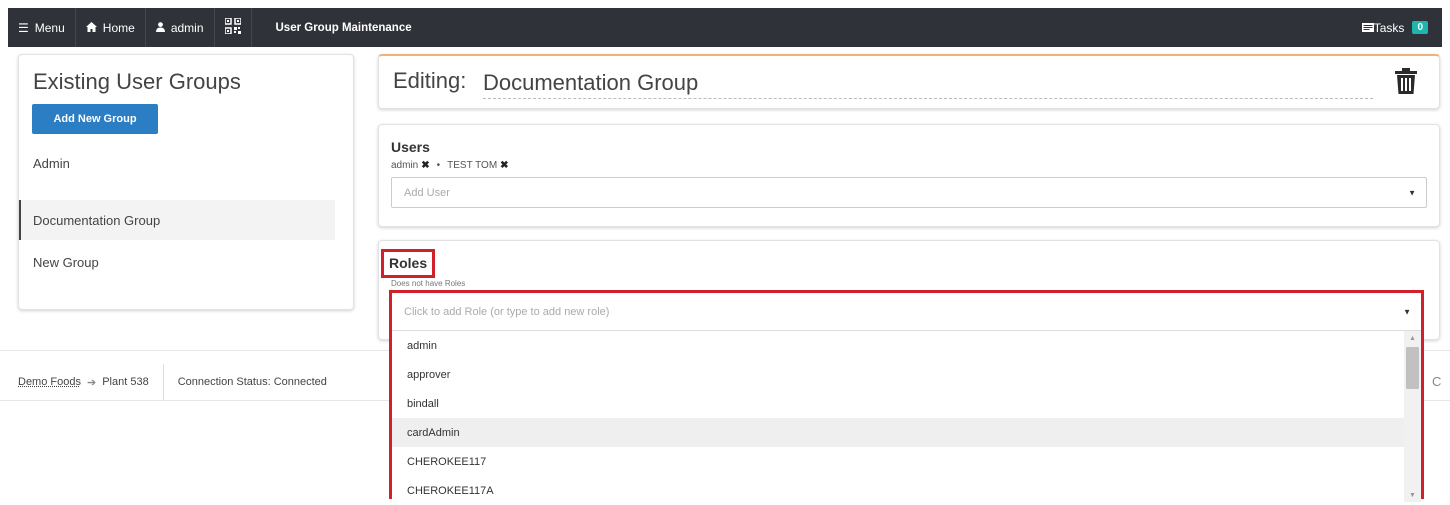 The image size is (1450, 505). What do you see at coordinates (1437, 381) in the screenshot?
I see `footer-truncated-text: C` at bounding box center [1437, 381].